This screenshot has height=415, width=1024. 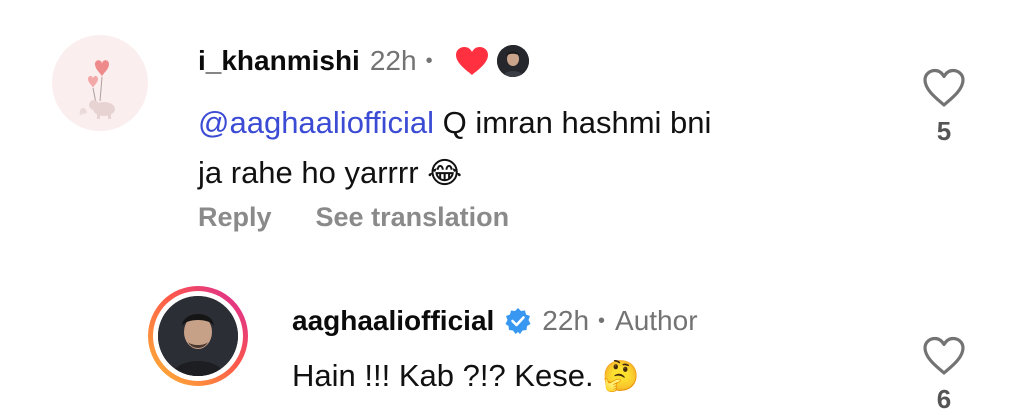 What do you see at coordinates (573, 122) in the screenshot?
I see `comment-text-line1: Q imran hashmi bni` at bounding box center [573, 122].